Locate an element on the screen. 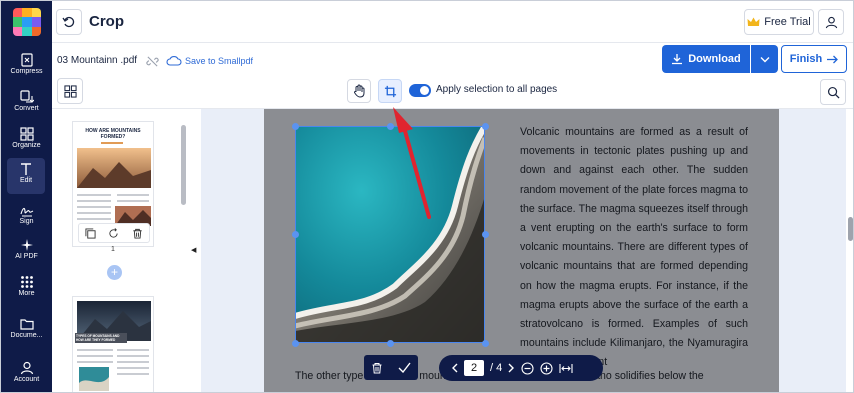 Image resolution: width=854 pixels, height=393 pixels. undo-button is located at coordinates (69, 22).